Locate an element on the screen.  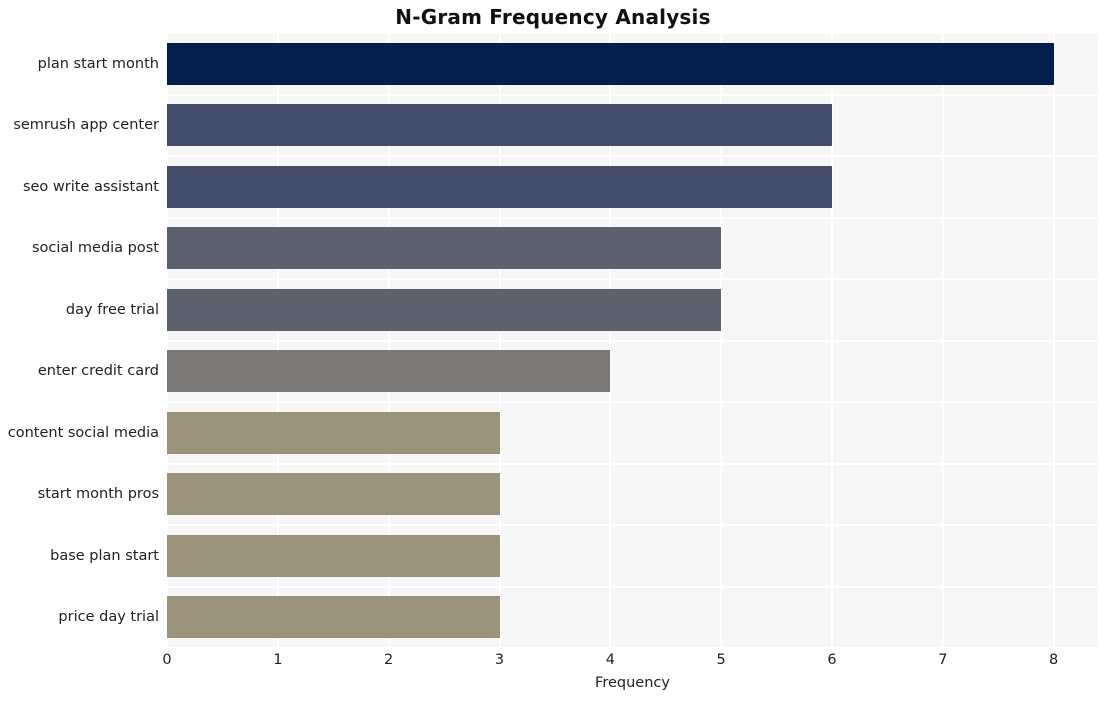
y-axis-tick-label: semrush app center is located at coordinates (86, 125).